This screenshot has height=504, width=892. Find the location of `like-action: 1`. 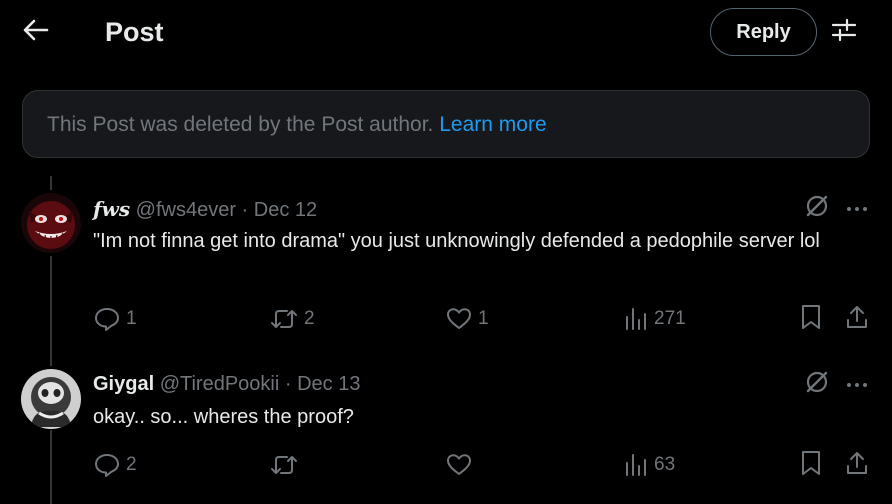

like-action: 1 is located at coordinates (467, 319).